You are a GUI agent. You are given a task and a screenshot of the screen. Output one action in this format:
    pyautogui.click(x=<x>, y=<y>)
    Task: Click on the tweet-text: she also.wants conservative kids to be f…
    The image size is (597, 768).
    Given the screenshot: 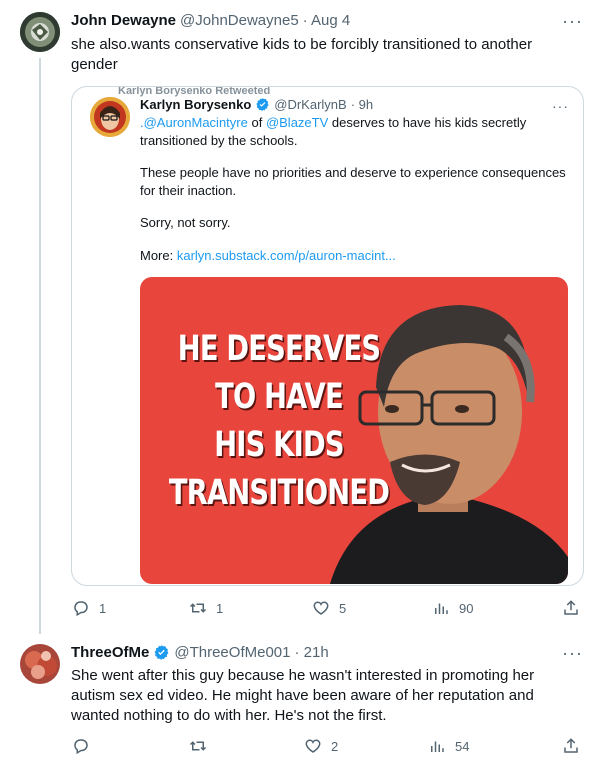 What is the action you would take?
    pyautogui.click(x=302, y=54)
    